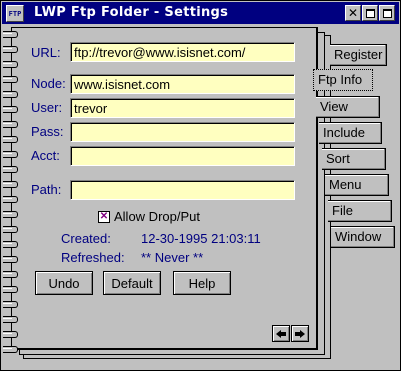  What do you see at coordinates (201, 238) in the screenshot?
I see `created-value: 12-30-1995 21:03:11` at bounding box center [201, 238].